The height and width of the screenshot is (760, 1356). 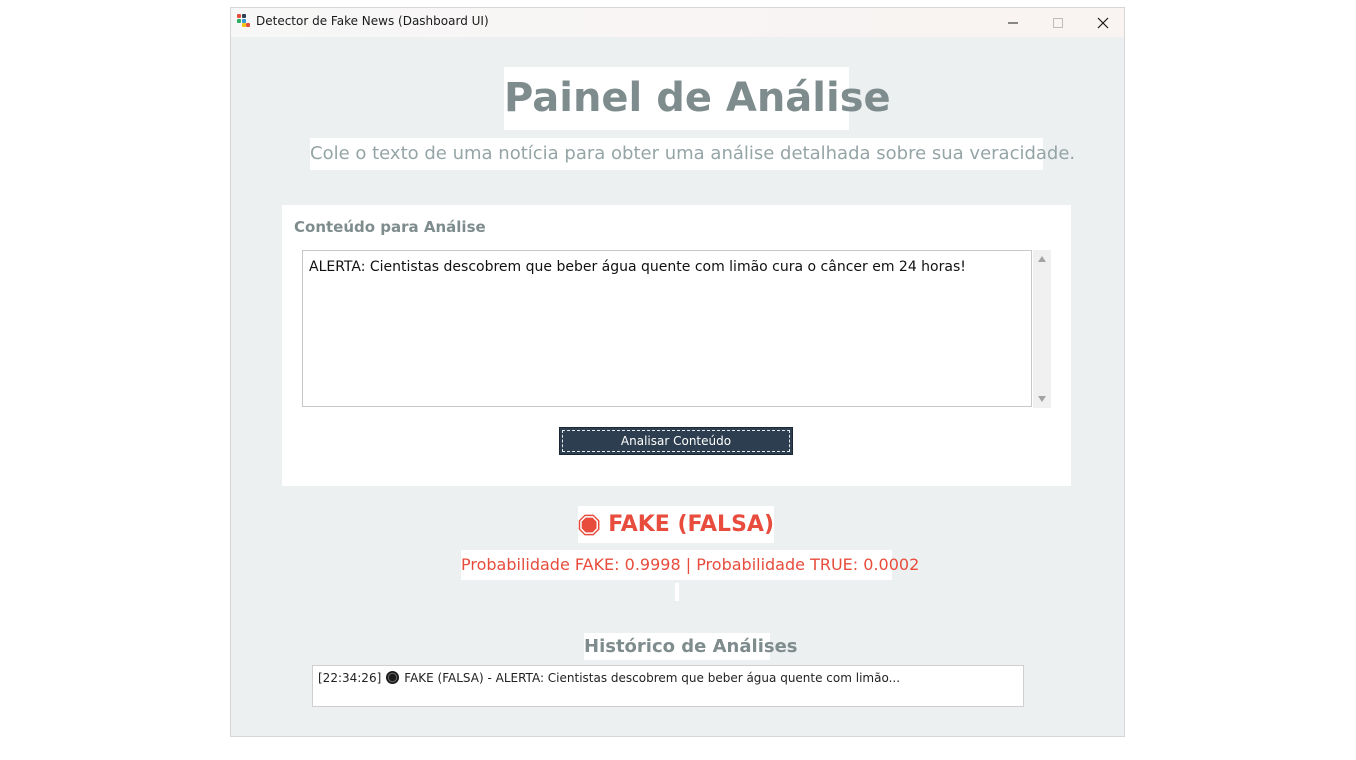 I want to click on analyze-button: Analisar Conteúdo, so click(x=676, y=441).